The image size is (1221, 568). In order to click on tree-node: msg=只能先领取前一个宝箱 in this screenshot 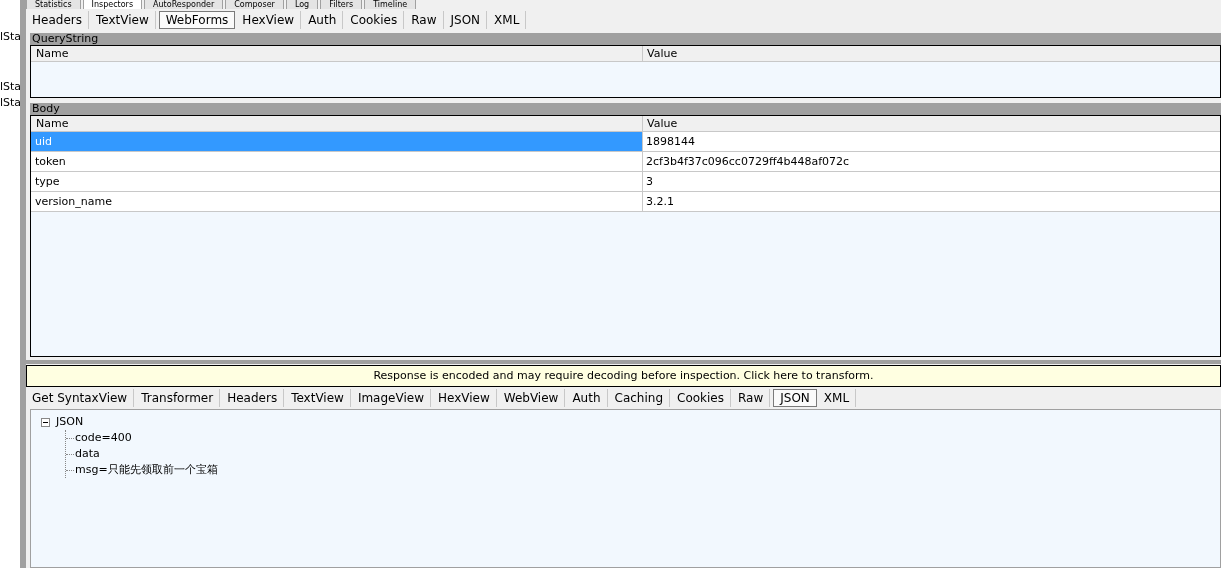, I will do `click(146, 470)`.